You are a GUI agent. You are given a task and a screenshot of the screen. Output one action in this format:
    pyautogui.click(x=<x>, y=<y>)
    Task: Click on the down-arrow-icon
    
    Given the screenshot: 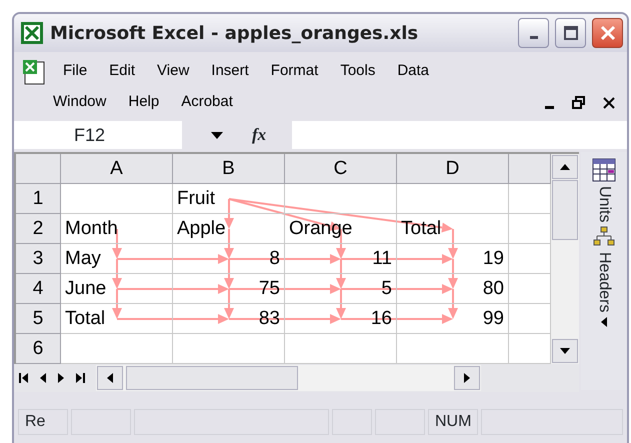 What is the action you would take?
    pyautogui.click(x=565, y=351)
    